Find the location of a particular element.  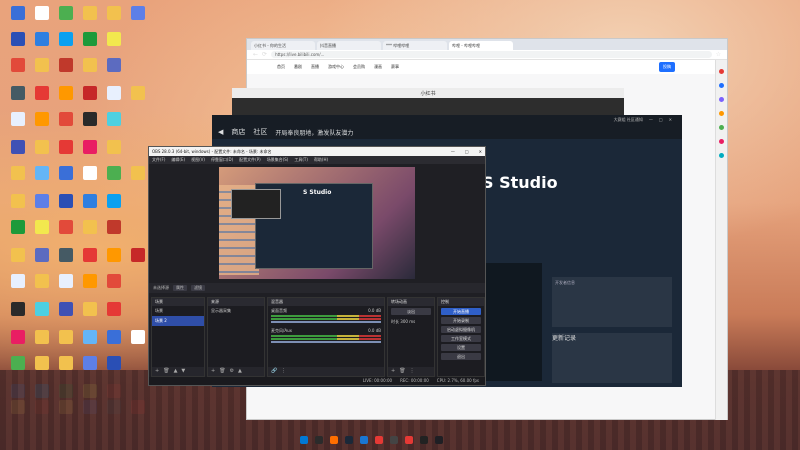

obs-menu-item: 视图(V) is located at coordinates (198, 160).